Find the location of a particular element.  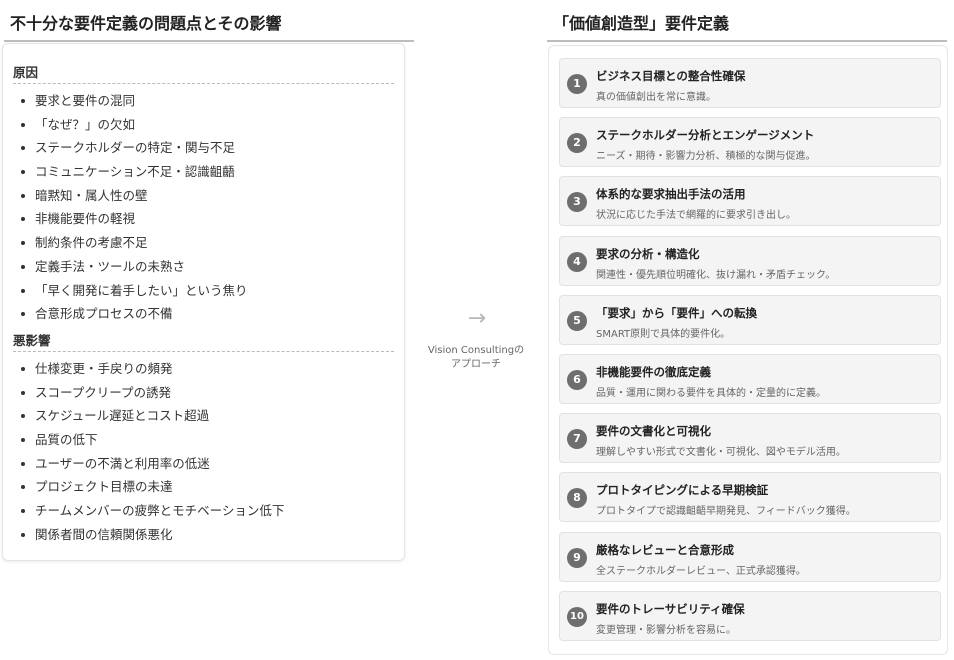

effects-heading: 悪影響 is located at coordinates (203, 341).